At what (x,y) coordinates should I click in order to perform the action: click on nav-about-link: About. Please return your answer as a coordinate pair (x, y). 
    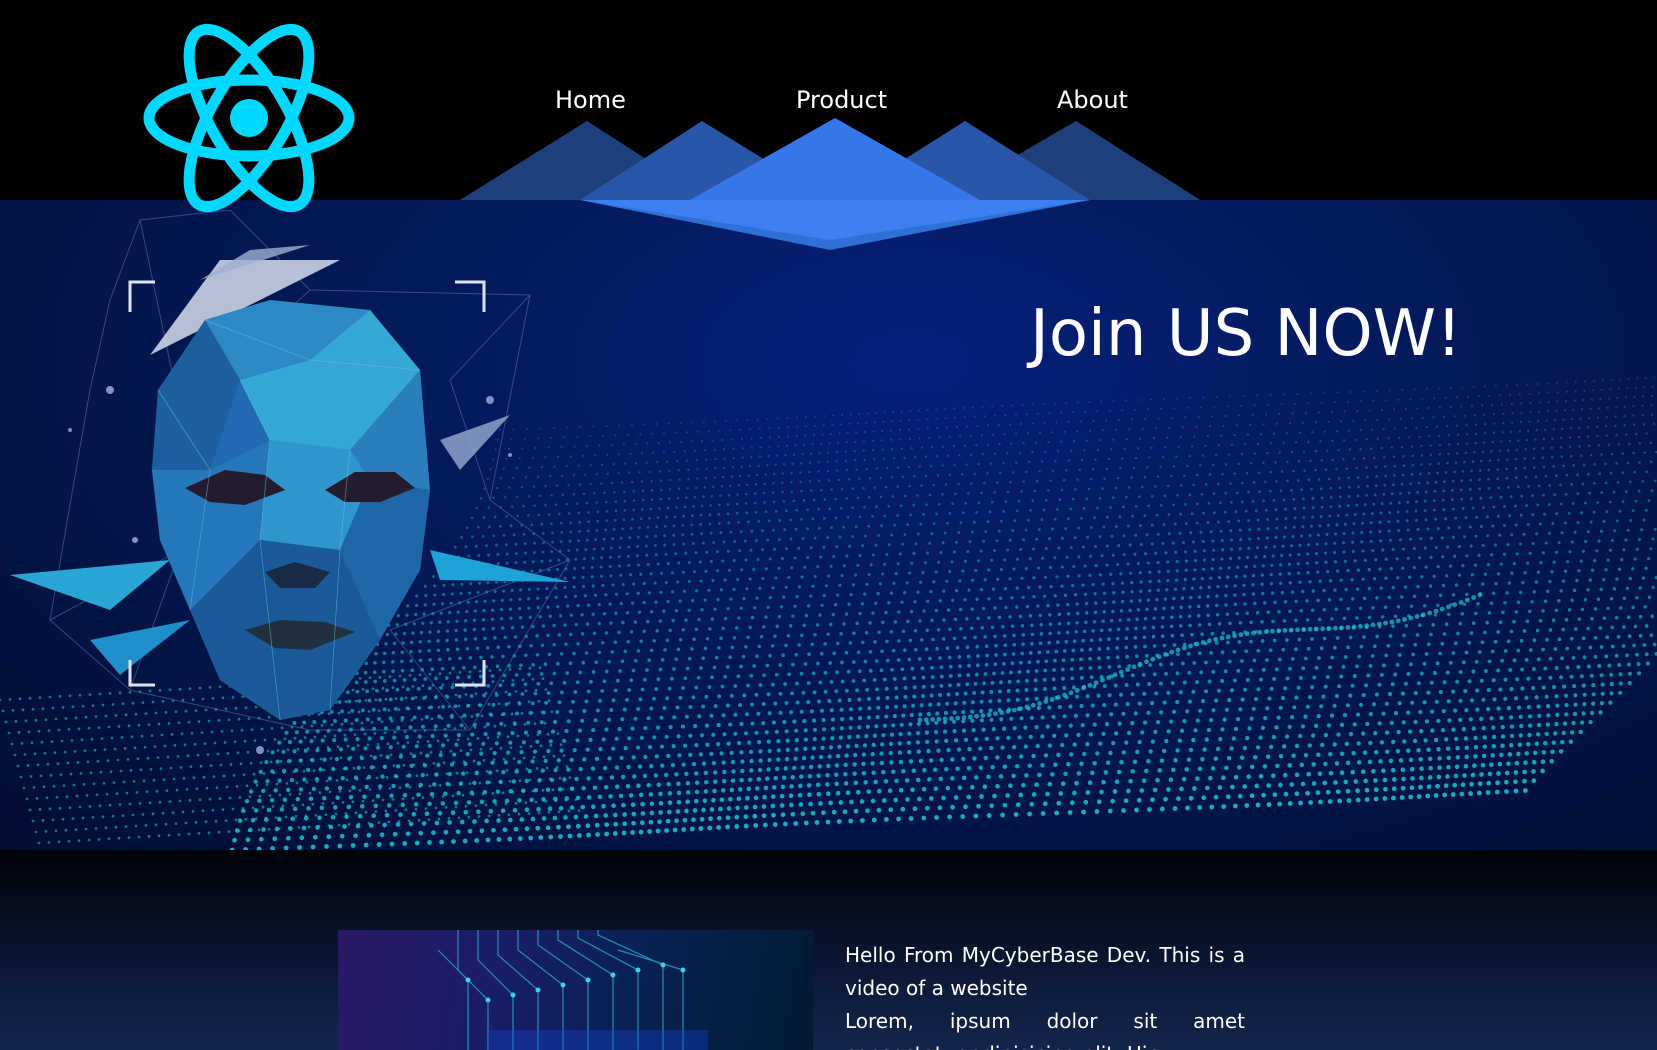
    Looking at the image, I should click on (1092, 100).